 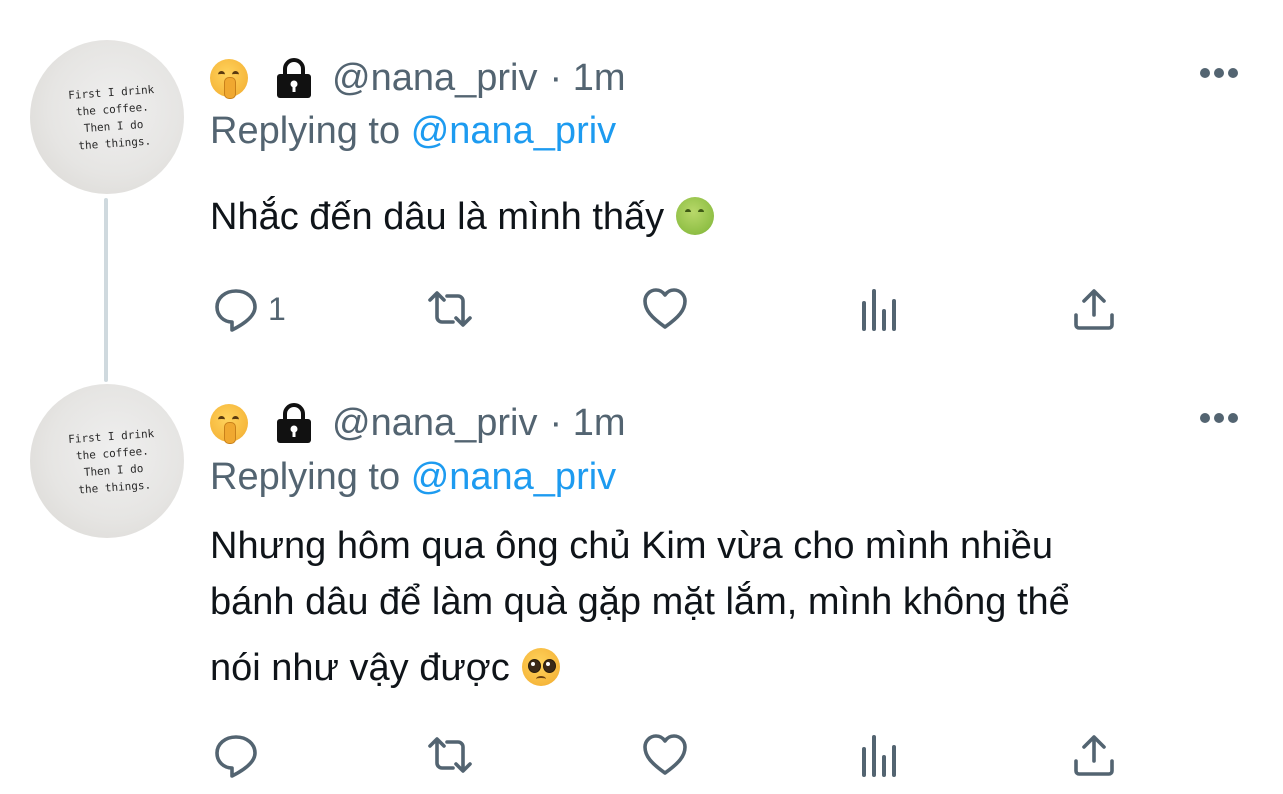 What do you see at coordinates (360, 668) in the screenshot?
I see `tweet-text-line: nói như vậy được` at bounding box center [360, 668].